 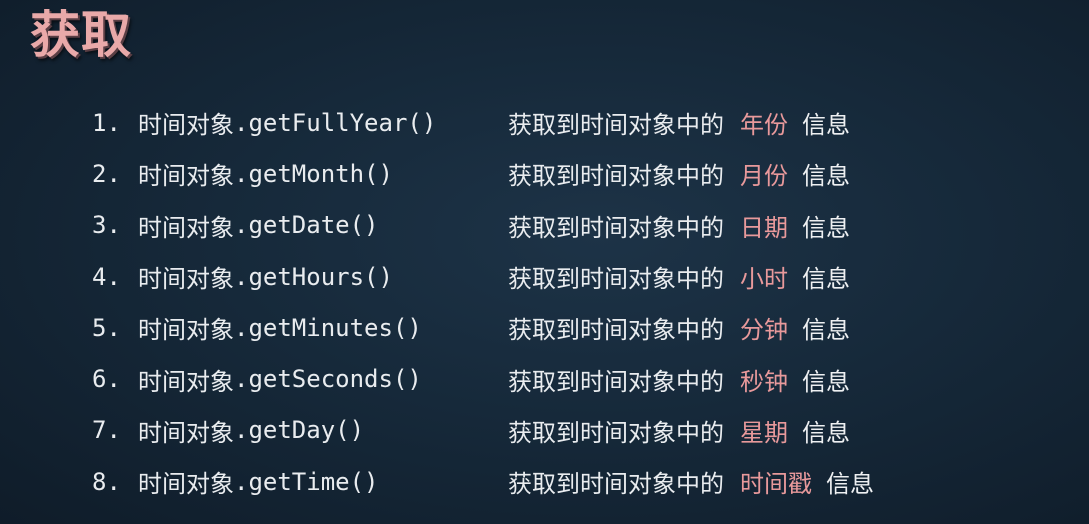 I want to click on method-row-getminutes: 5. 时间对象 .getMinutes() 获取到时间对象中的 分钟 信息, so click(x=572, y=327).